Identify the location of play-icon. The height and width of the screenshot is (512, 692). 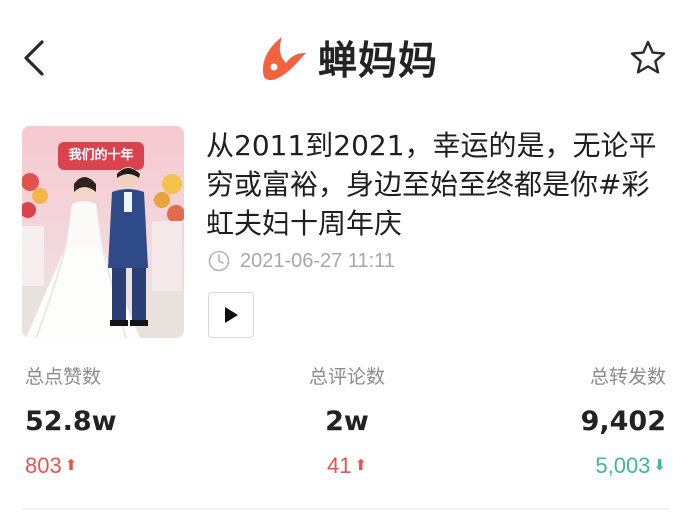
(231, 315).